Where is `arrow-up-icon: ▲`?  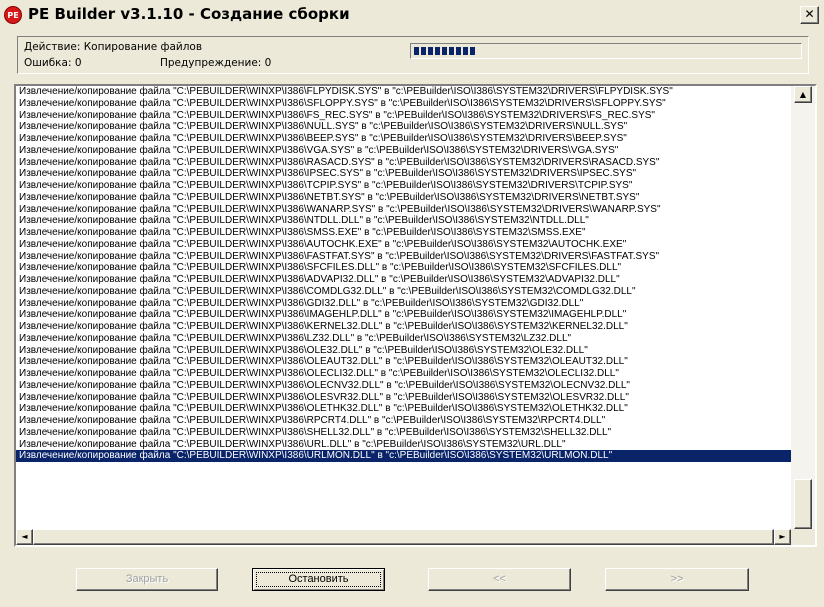
arrow-up-icon: ▲ is located at coordinates (803, 94).